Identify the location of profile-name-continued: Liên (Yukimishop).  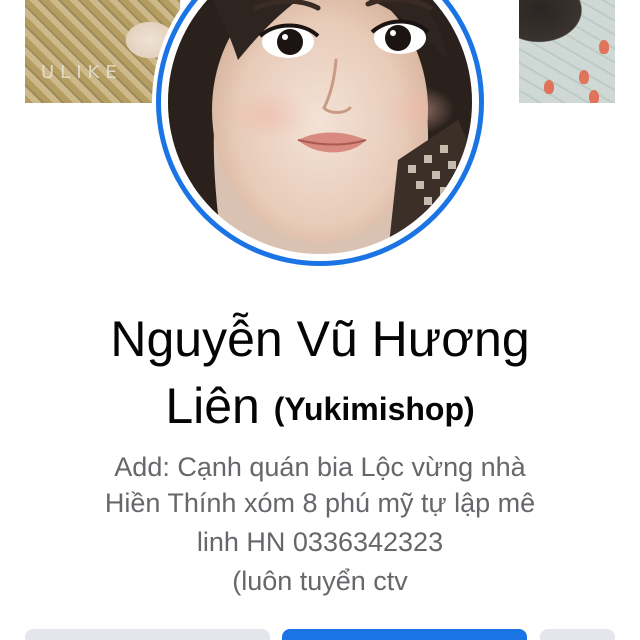
(320, 407).